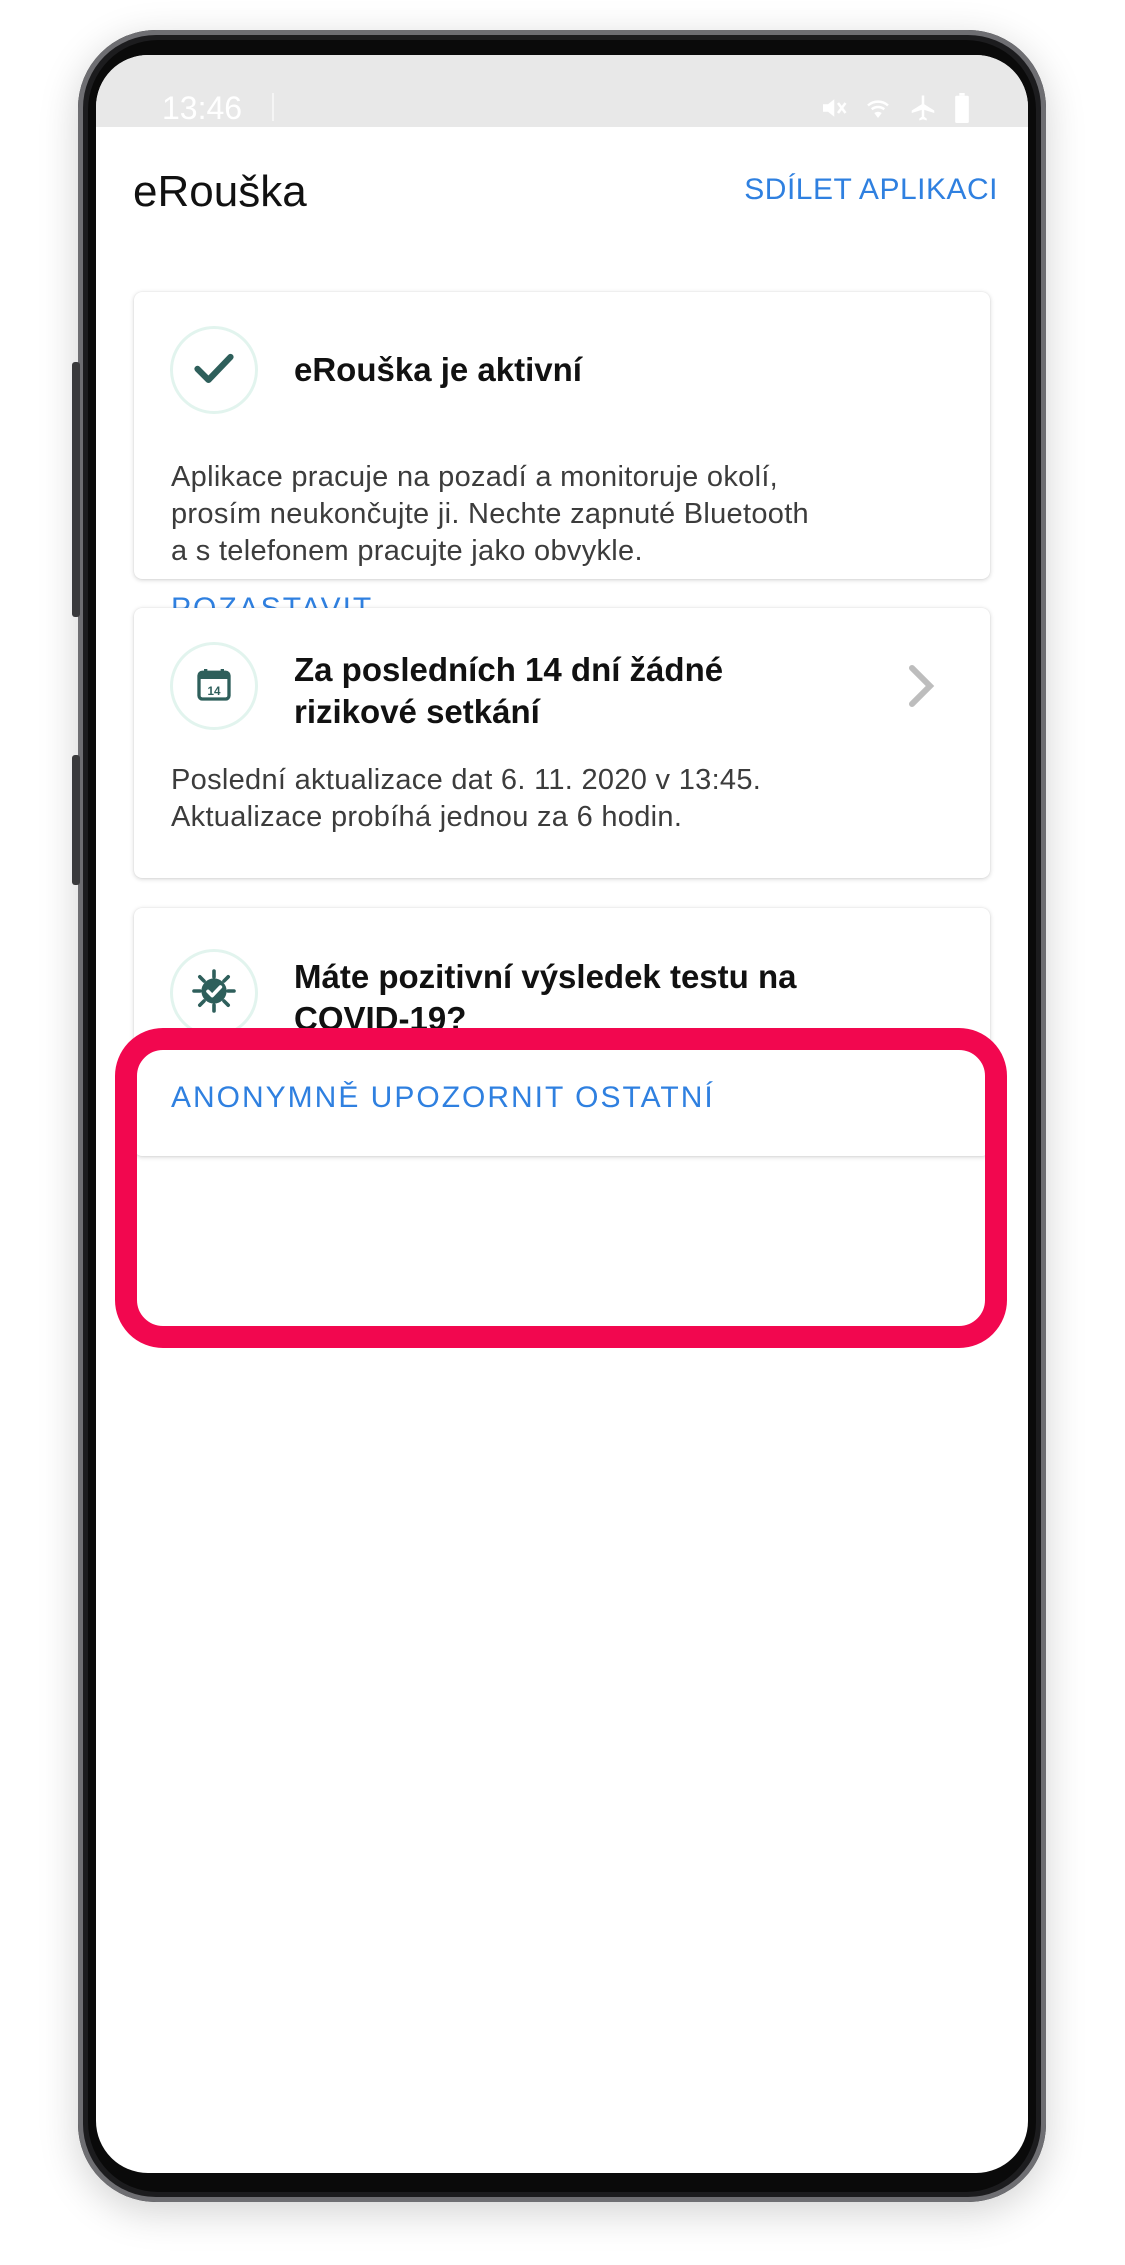 The width and height of the screenshot is (1125, 2265). I want to click on battery-icon, so click(962, 108).